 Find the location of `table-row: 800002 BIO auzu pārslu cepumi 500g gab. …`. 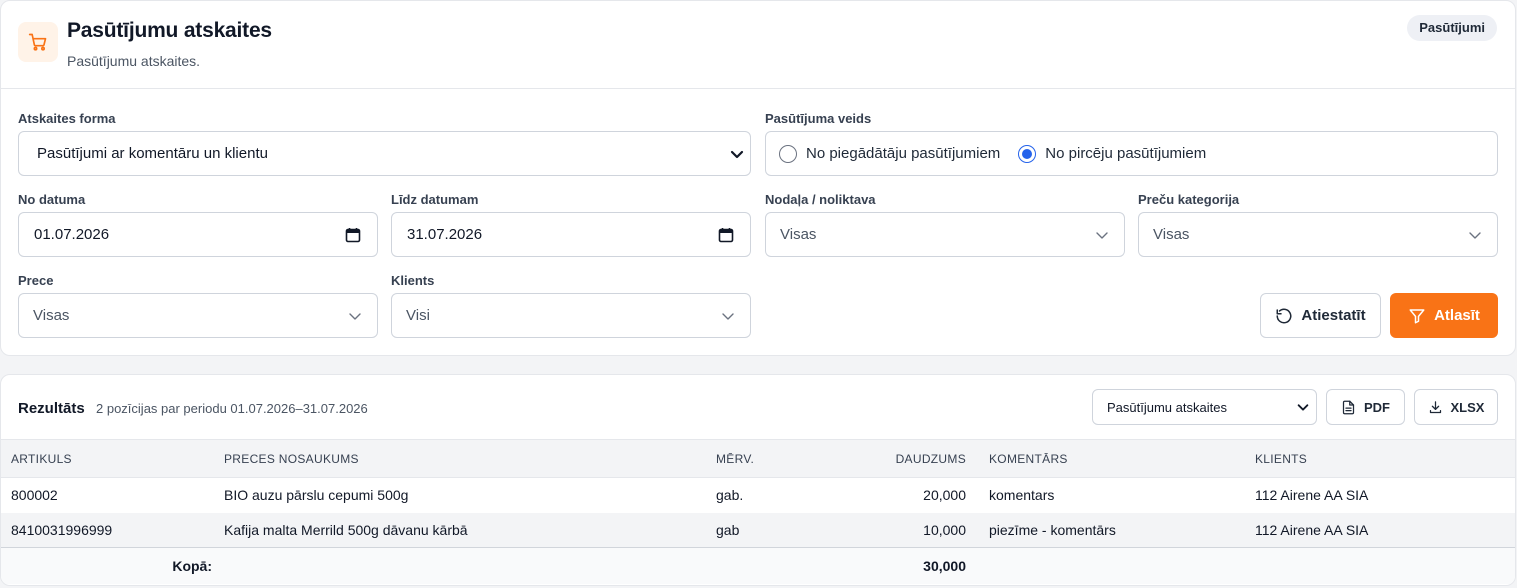

table-row: 800002 BIO auzu pārslu cepumi 500g gab. … is located at coordinates (758, 495).